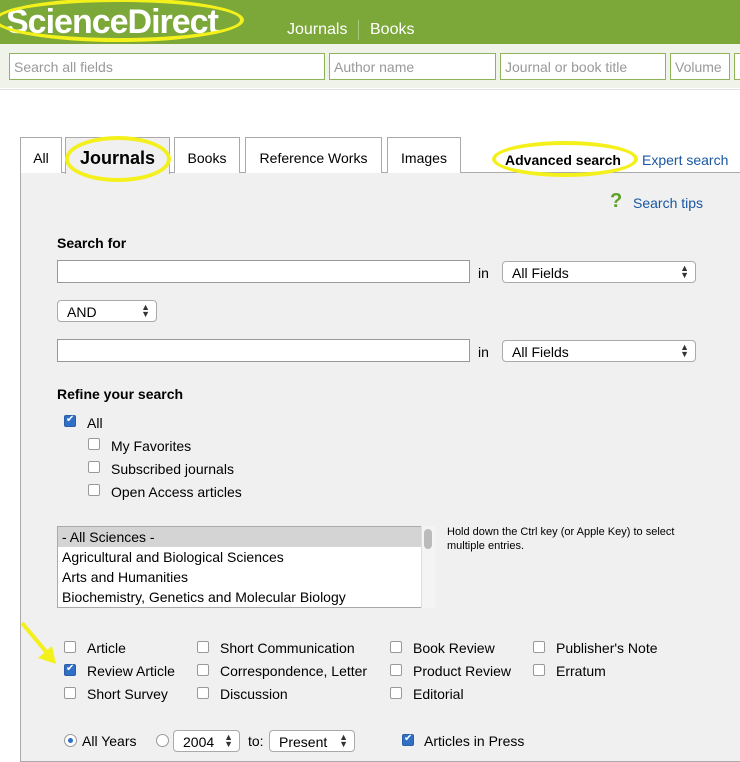 The image size is (740, 762). What do you see at coordinates (199, 742) in the screenshot?
I see `year-from-value: 2004` at bounding box center [199, 742].